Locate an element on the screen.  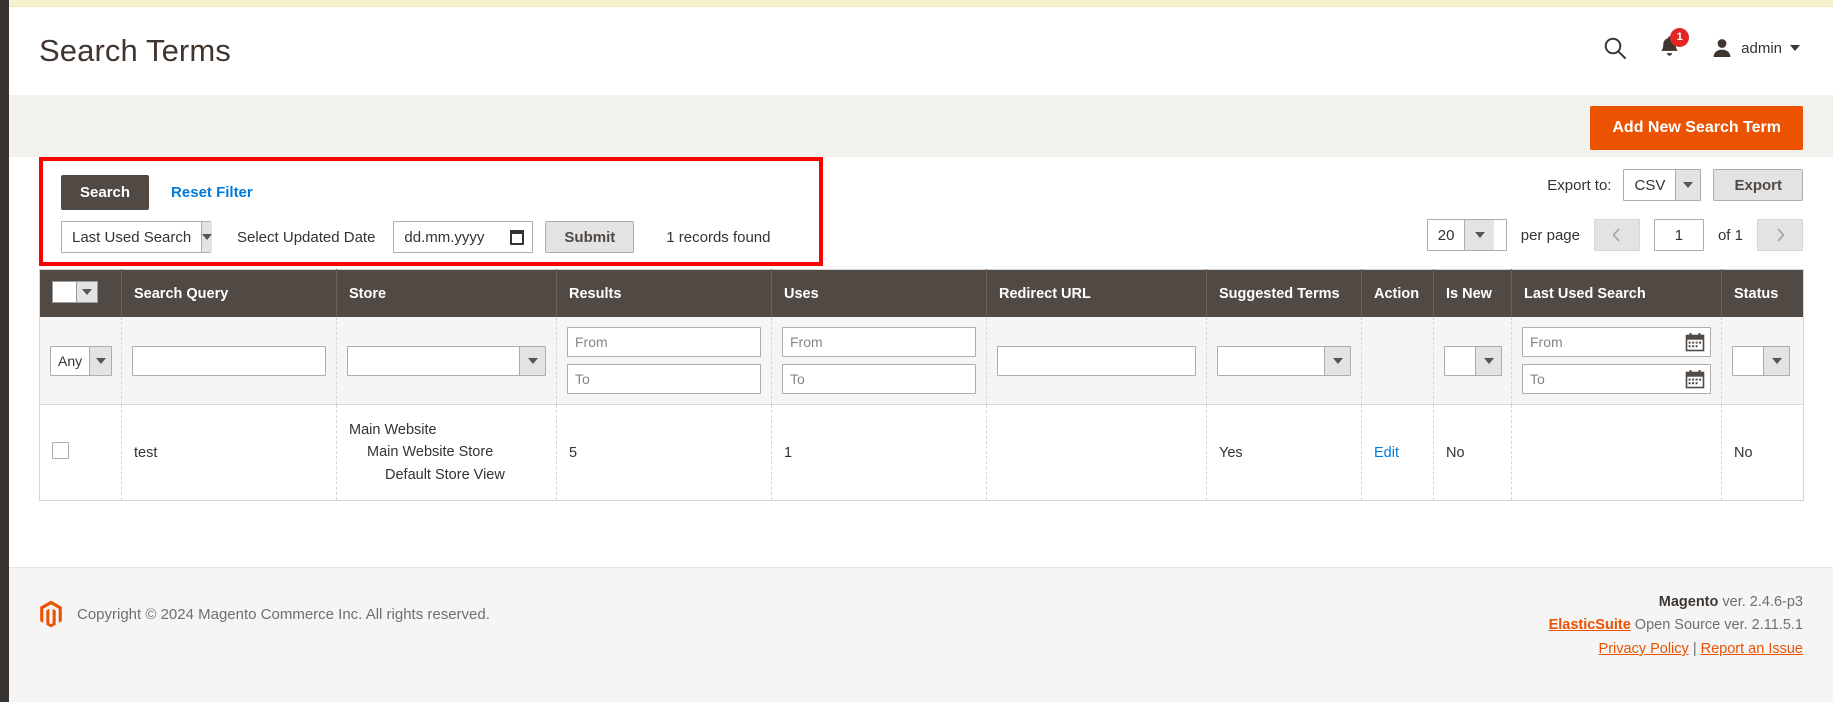
filter-cell-suggested-terms is located at coordinates (1284, 361).